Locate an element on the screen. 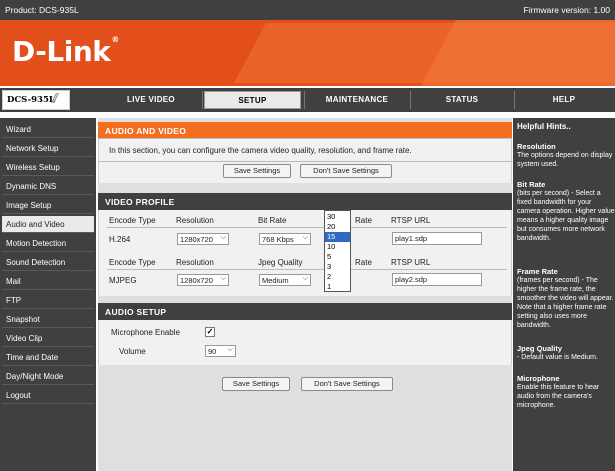 The image size is (615, 471). hint-bitrate-title: Bit Rate is located at coordinates (531, 184).